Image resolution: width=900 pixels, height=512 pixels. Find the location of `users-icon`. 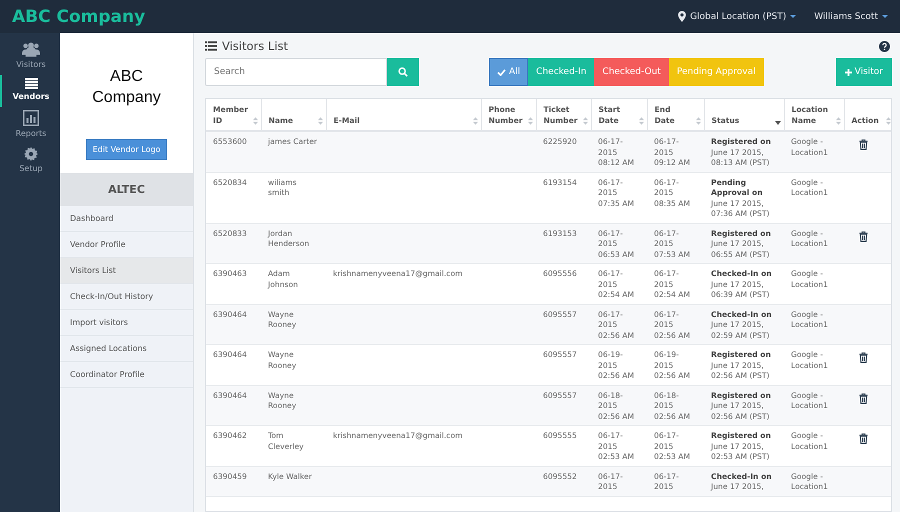

users-icon is located at coordinates (31, 49).